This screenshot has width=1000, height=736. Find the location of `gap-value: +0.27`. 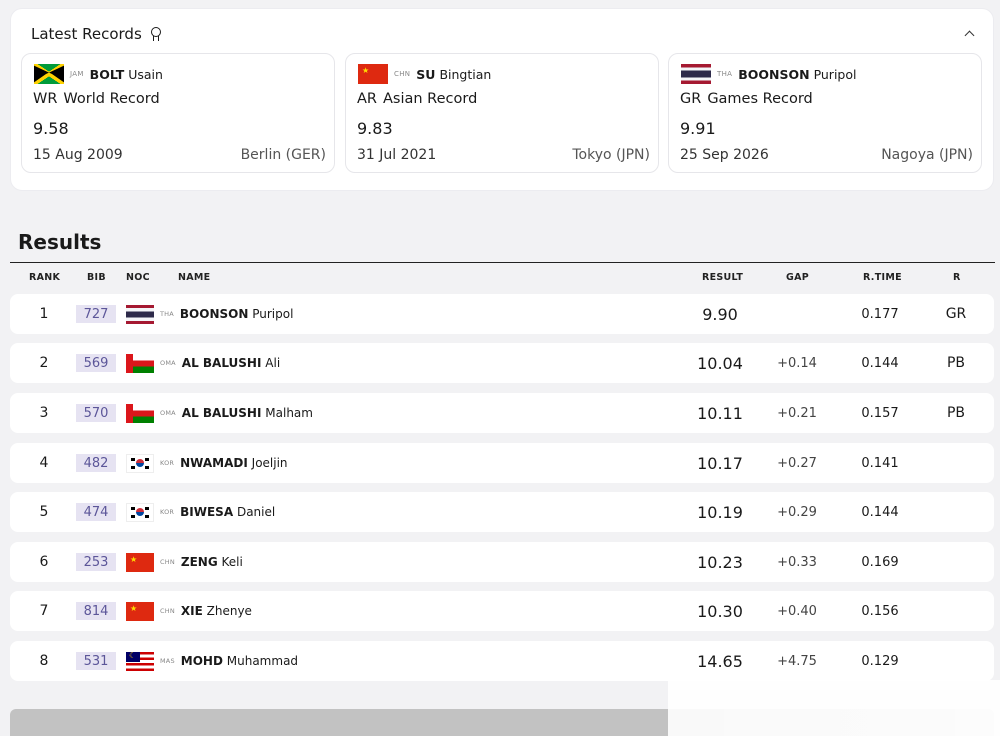

gap-value: +0.27 is located at coordinates (797, 463).